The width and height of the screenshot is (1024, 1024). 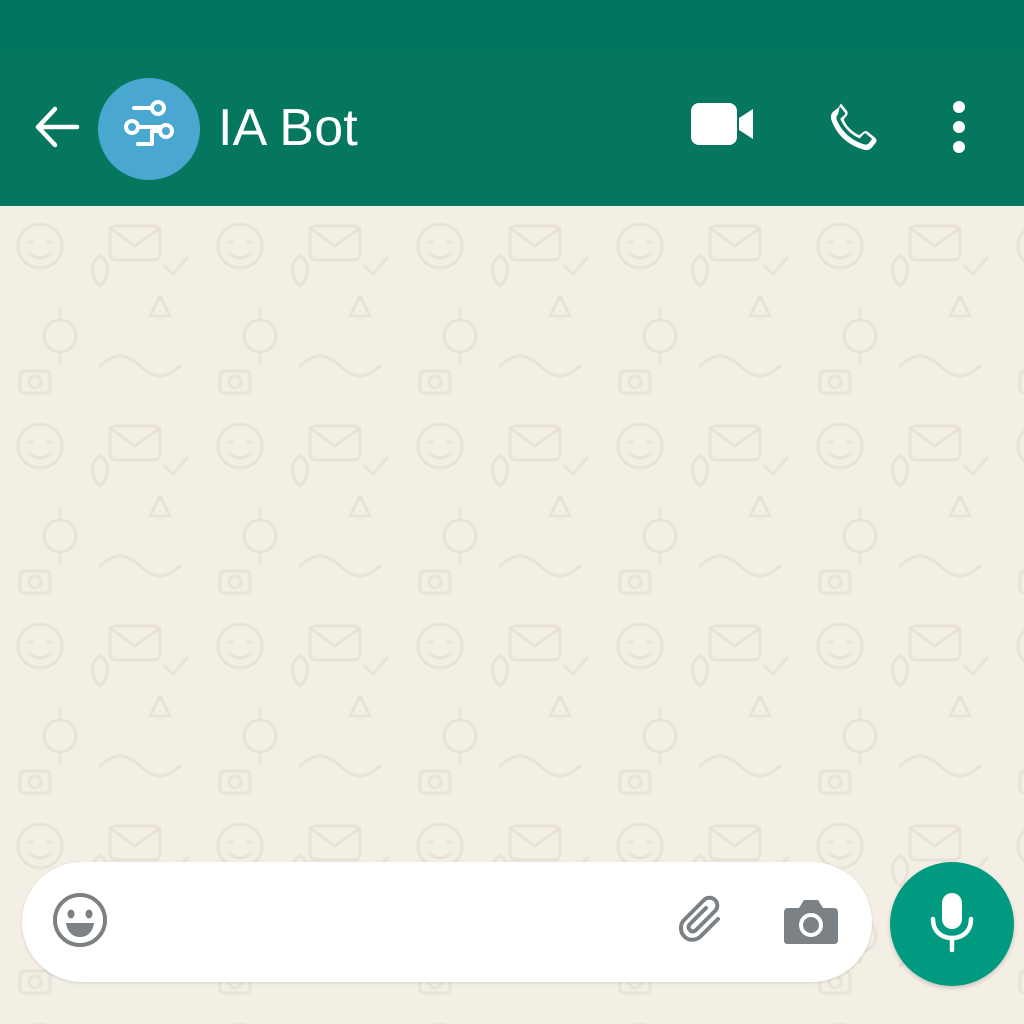 I want to click on circuit-bot-icon, so click(x=149, y=129).